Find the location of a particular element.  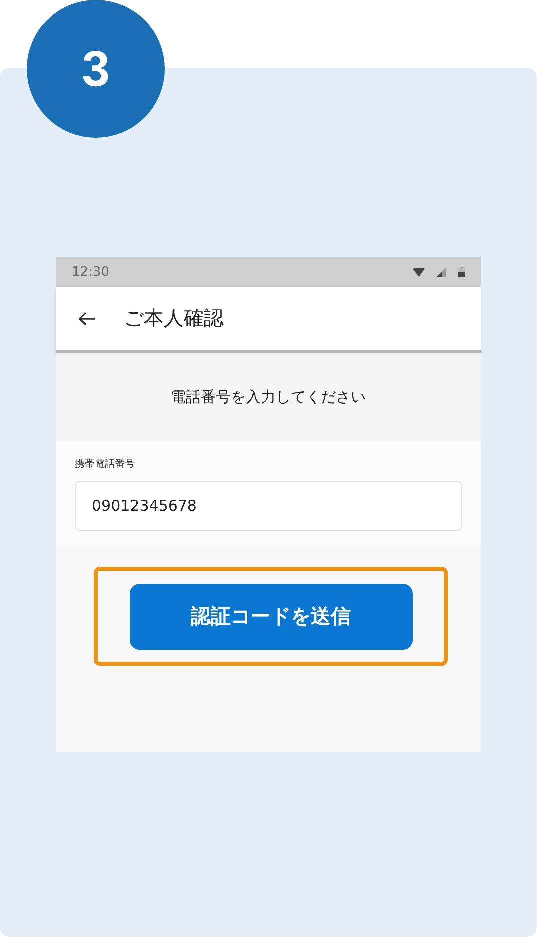

field-label: 携帯電話番号 is located at coordinates (105, 464).